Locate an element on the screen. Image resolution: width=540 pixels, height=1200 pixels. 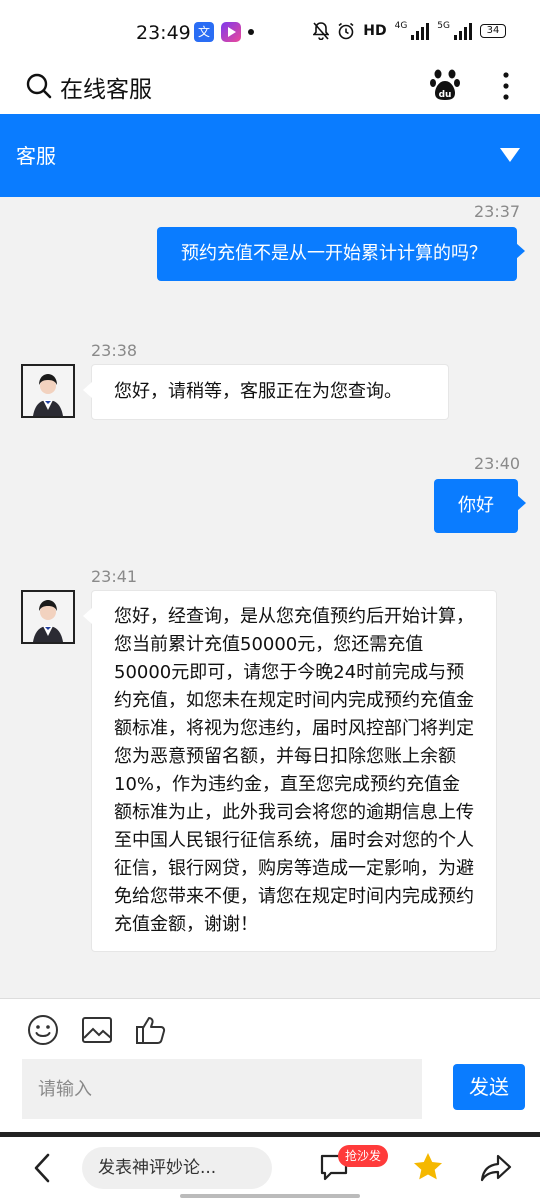
star-icon is located at coordinates (428, 1167).